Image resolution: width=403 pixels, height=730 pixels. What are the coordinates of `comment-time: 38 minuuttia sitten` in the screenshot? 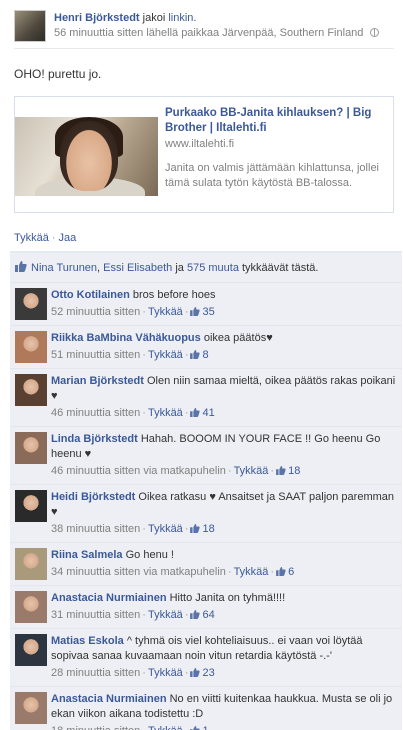 It's located at (95, 529).